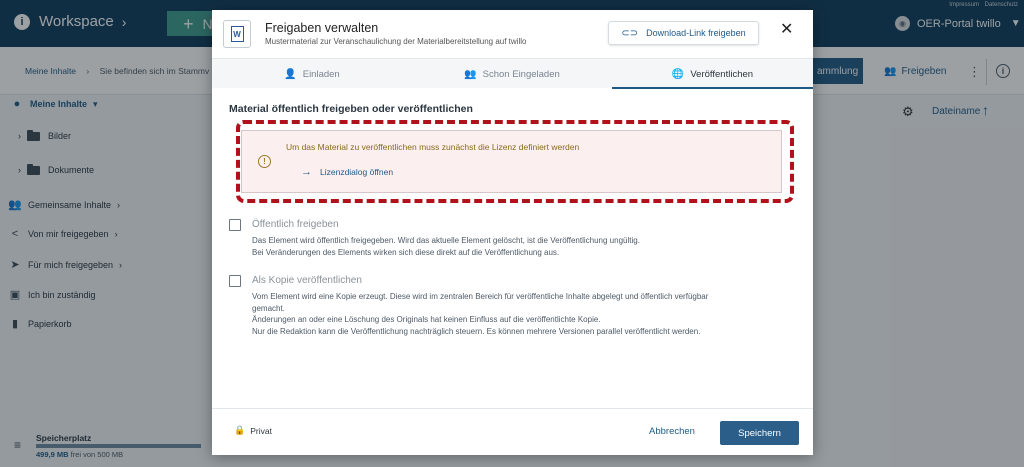  Describe the element at coordinates (521, 74) in the screenshot. I see `tab-label: Schon Eingeladen` at that location.